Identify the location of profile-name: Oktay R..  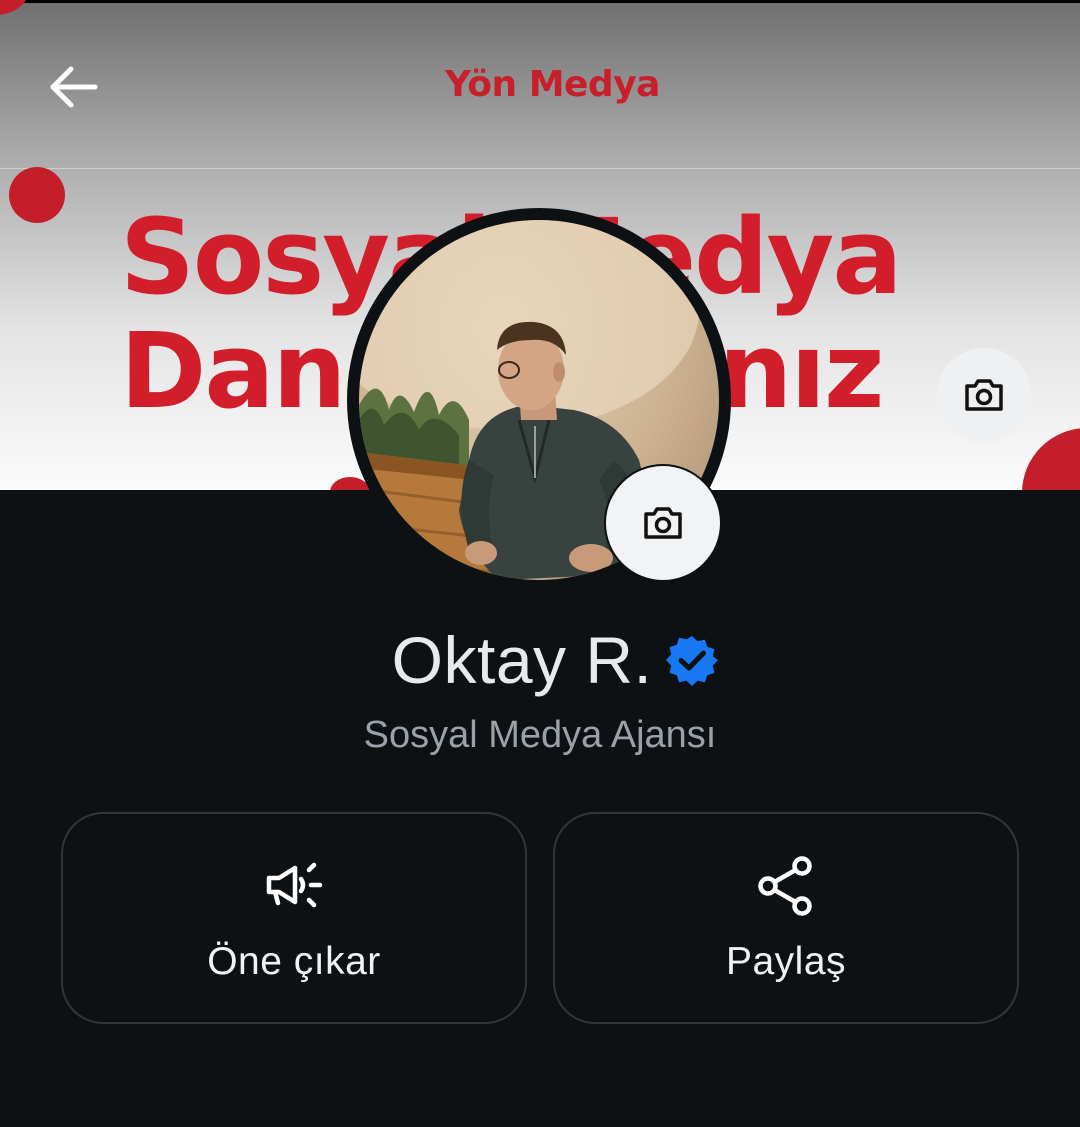
(522, 660).